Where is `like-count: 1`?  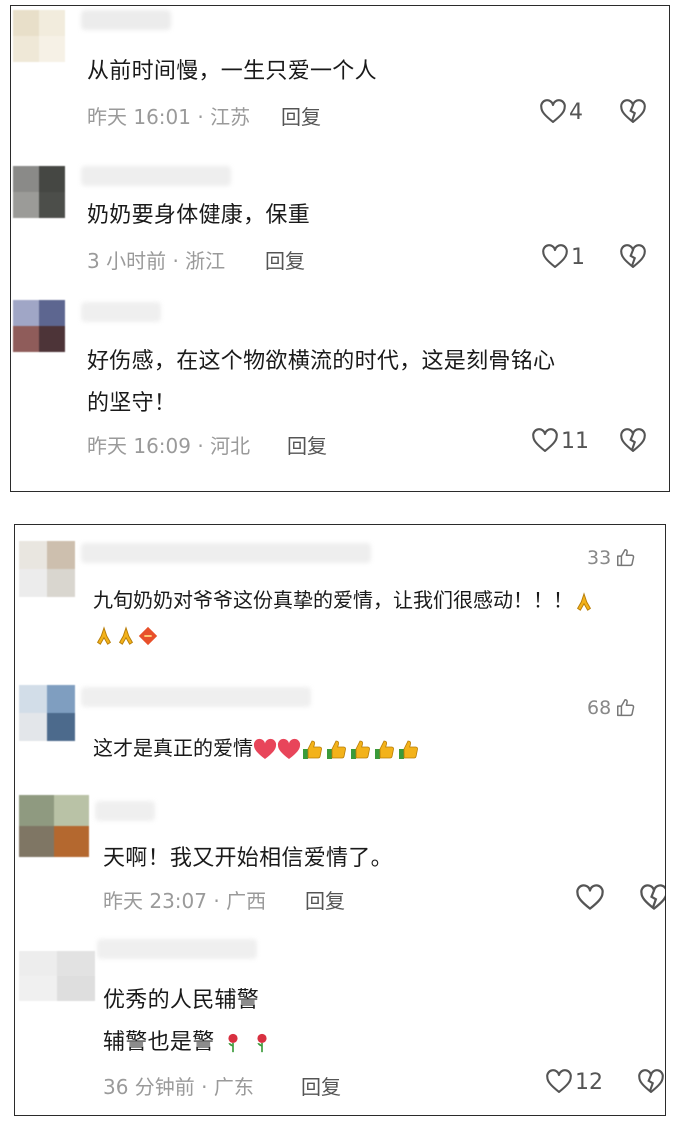
like-count: 1 is located at coordinates (578, 257).